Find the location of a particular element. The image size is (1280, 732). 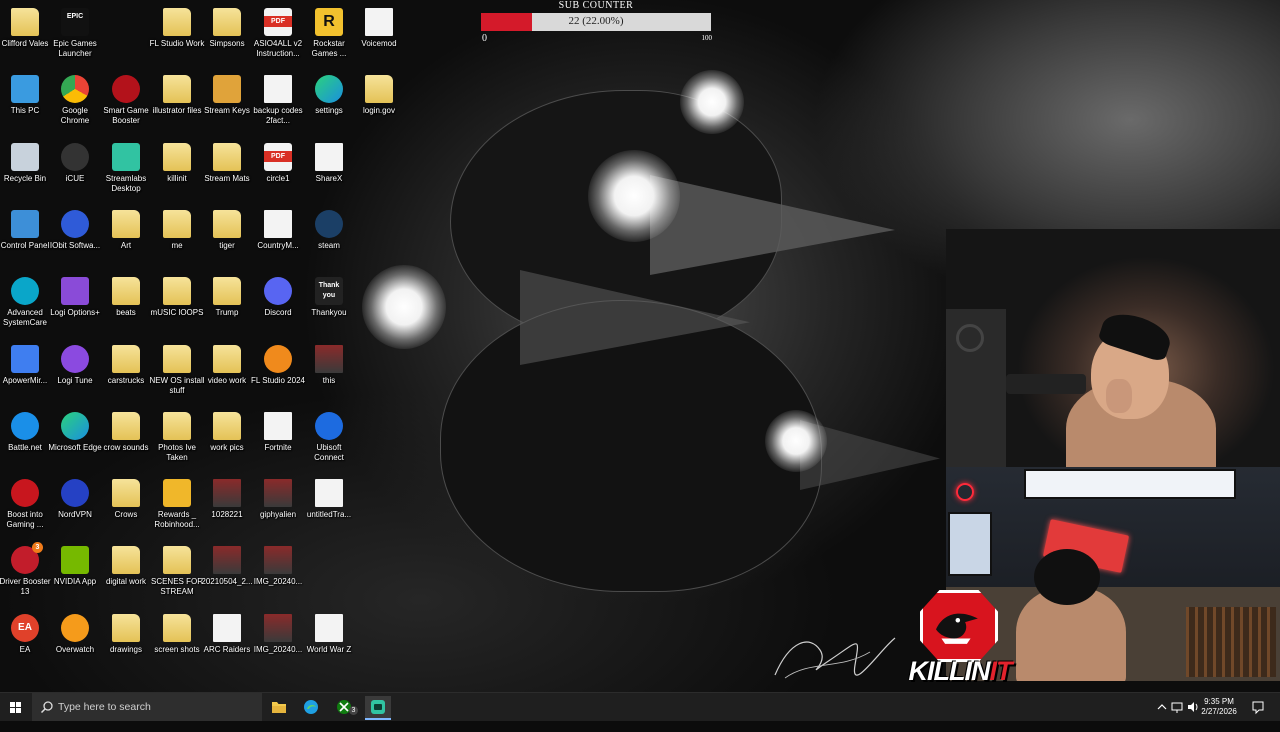

desktop-icon: digital work is located at coordinates (126, 566).